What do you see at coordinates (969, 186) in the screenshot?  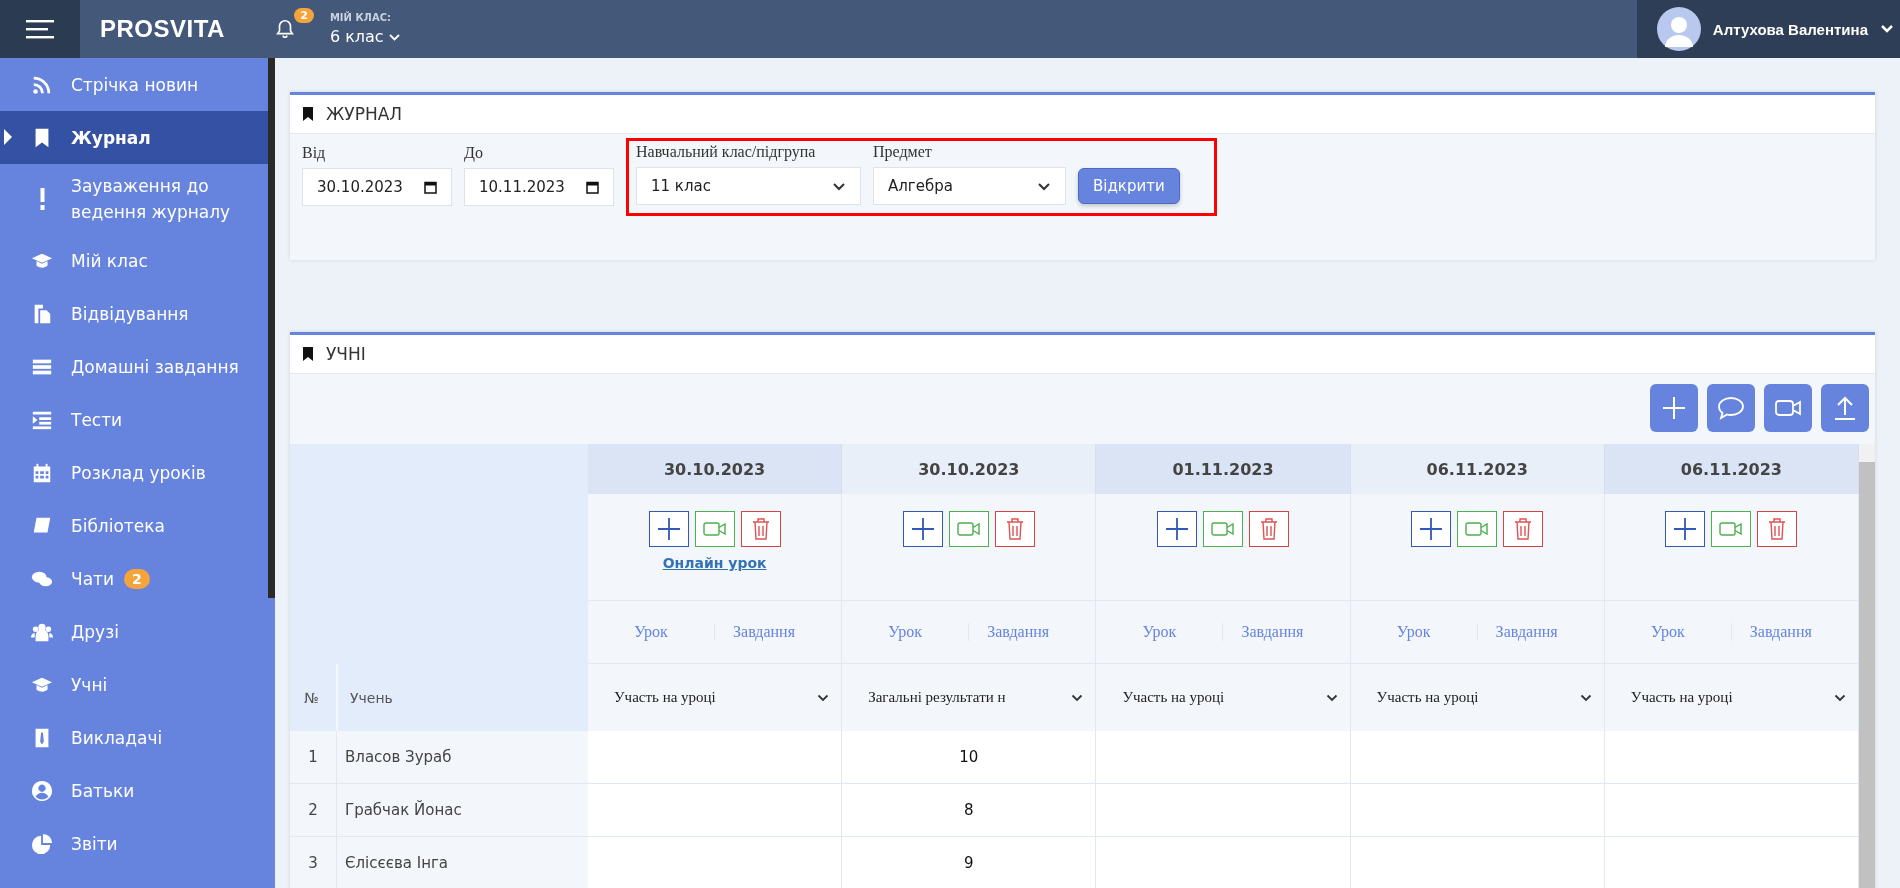 I see `subject-select: Алгебра` at bounding box center [969, 186].